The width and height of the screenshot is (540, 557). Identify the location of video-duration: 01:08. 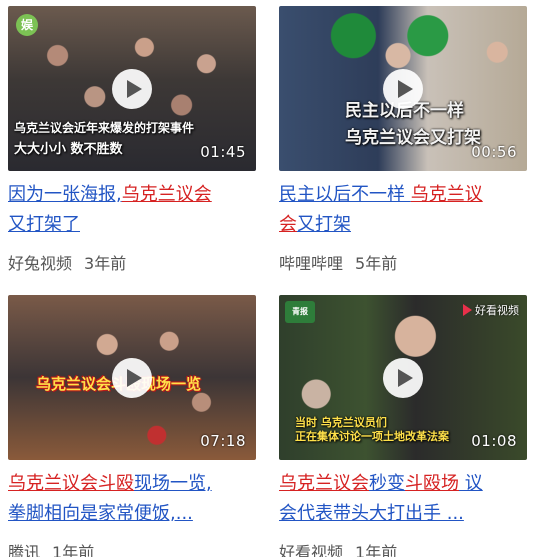
(494, 441).